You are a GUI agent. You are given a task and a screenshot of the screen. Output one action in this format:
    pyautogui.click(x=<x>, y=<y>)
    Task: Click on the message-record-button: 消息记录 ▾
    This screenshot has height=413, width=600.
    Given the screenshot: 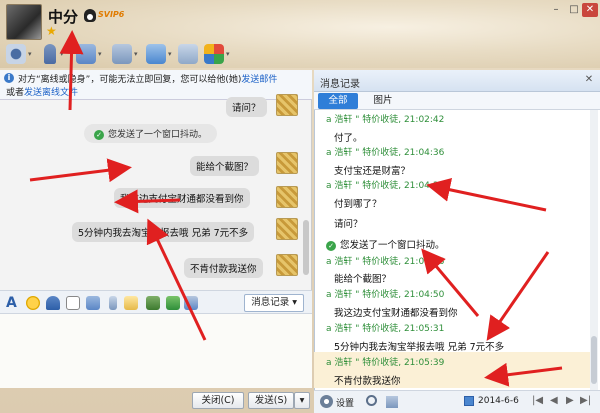 What is the action you would take?
    pyautogui.click(x=274, y=303)
    